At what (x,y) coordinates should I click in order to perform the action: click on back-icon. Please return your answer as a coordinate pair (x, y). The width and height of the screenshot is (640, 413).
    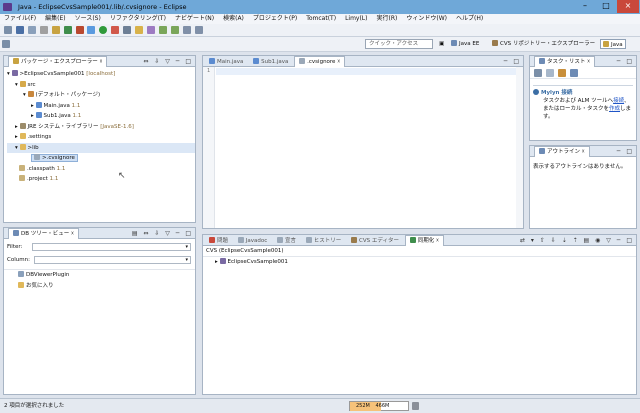
    Looking at the image, I should click on (186, 30).